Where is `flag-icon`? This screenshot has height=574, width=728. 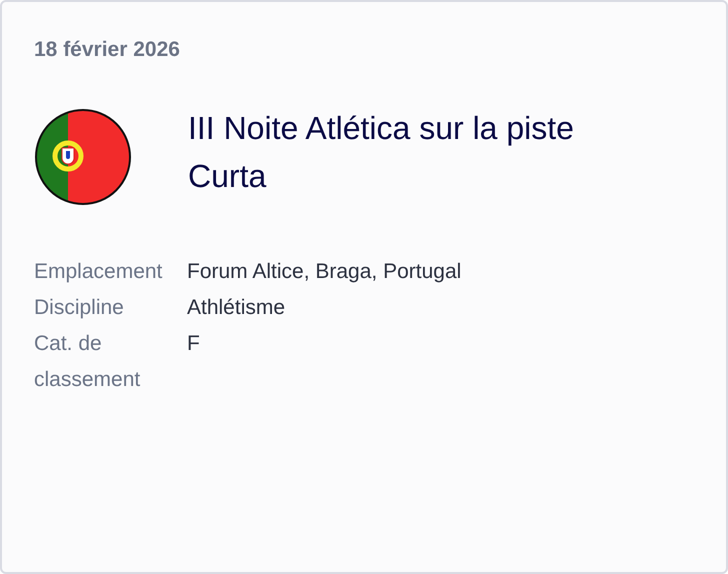 flag-icon is located at coordinates (83, 157).